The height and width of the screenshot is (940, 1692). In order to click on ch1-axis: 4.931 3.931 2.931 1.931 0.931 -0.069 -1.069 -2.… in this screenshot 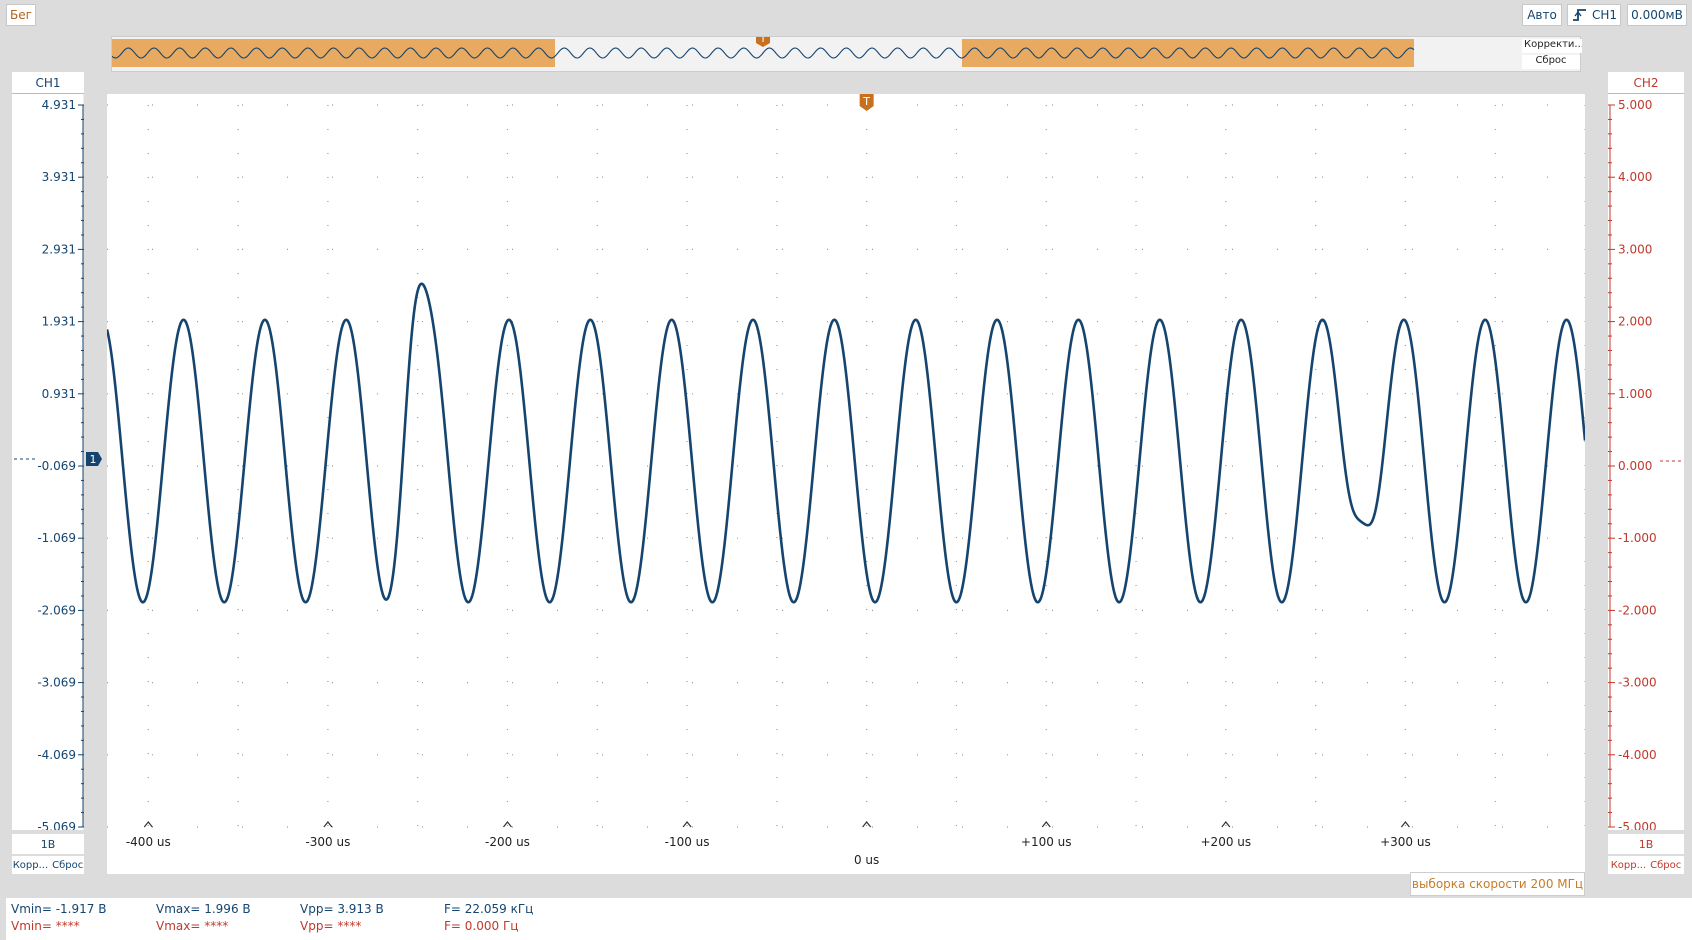, I will do `click(49, 464)`.